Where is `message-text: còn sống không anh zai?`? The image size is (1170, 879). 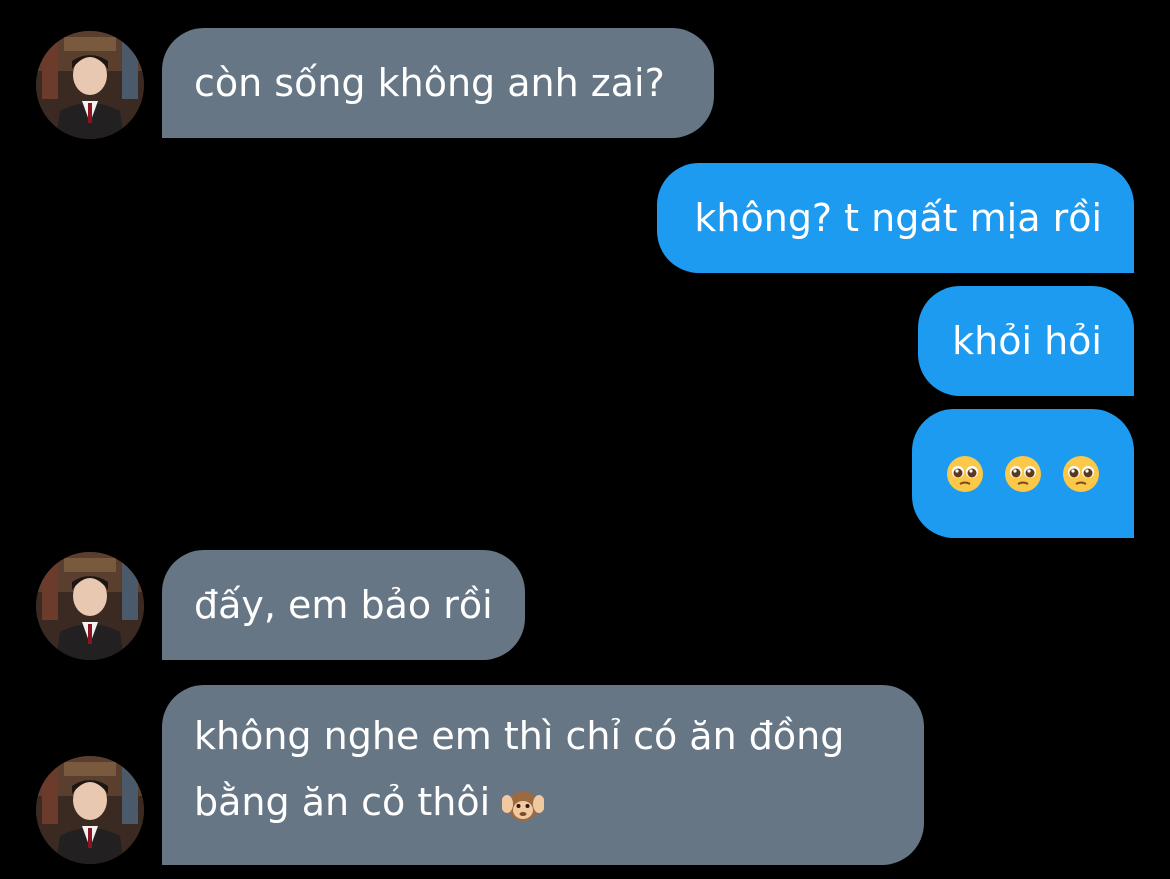 message-text: còn sống không anh zai? is located at coordinates (429, 83).